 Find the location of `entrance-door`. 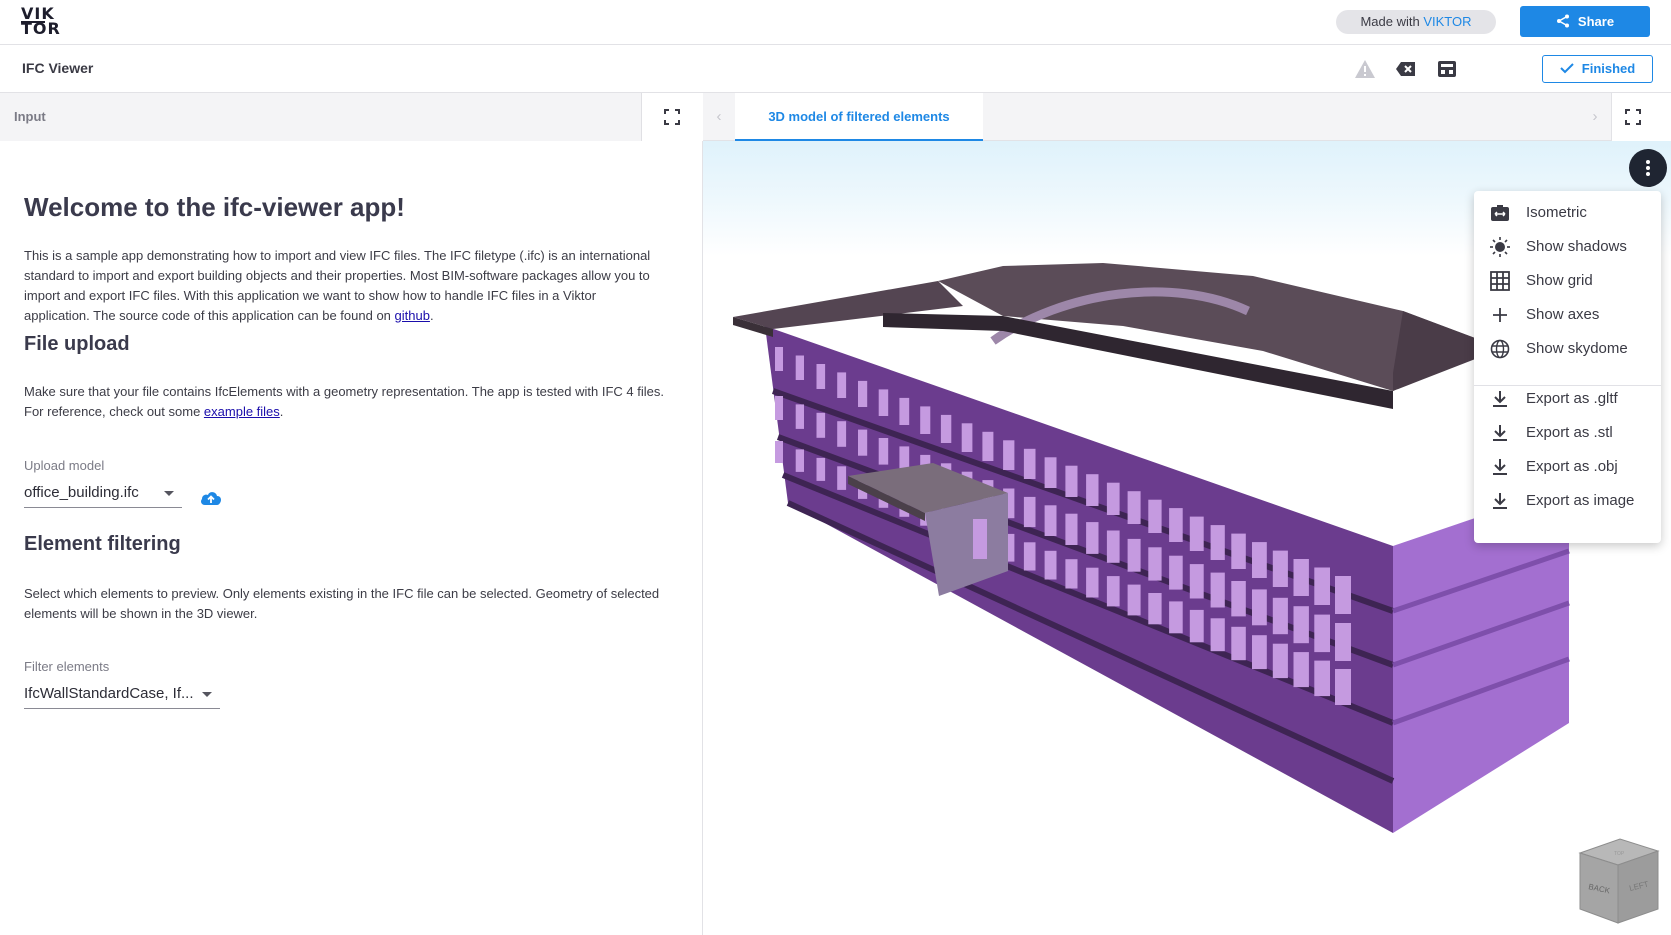

entrance-door is located at coordinates (980, 539).